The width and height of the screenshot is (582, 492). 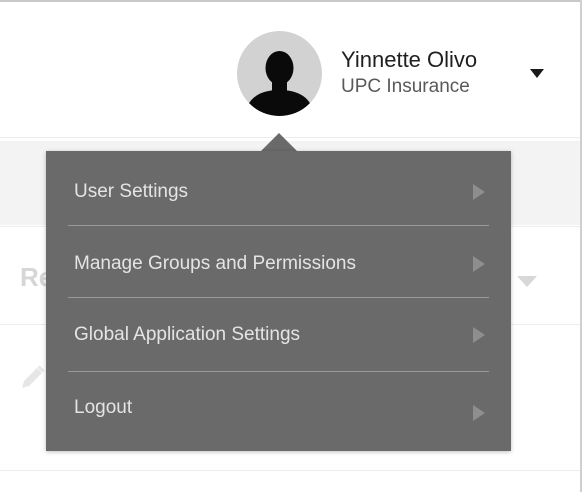 What do you see at coordinates (131, 191) in the screenshot?
I see `menu-item-label: User Settings` at bounding box center [131, 191].